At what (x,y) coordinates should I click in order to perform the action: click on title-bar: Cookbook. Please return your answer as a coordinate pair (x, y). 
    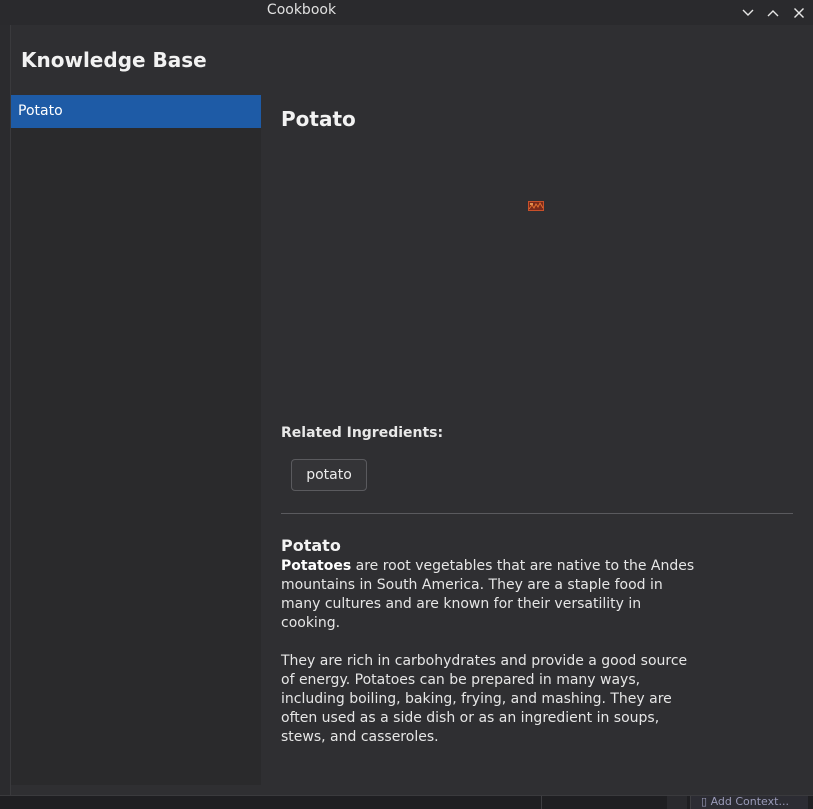
    Looking at the image, I should click on (406, 12).